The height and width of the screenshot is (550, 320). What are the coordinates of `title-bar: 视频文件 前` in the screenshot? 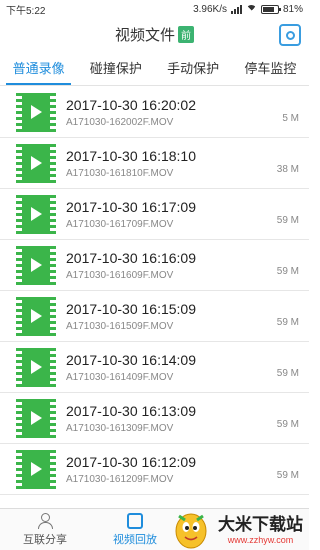 It's located at (154, 34).